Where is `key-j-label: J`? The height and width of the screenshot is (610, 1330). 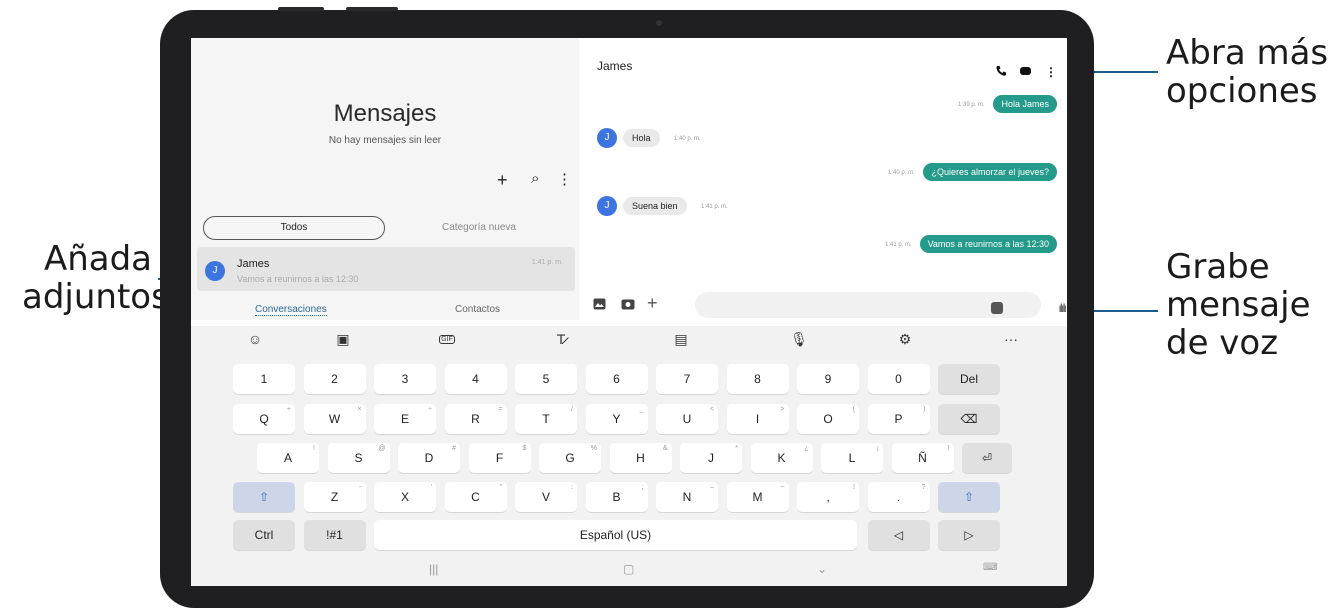 key-j-label: J is located at coordinates (711, 458).